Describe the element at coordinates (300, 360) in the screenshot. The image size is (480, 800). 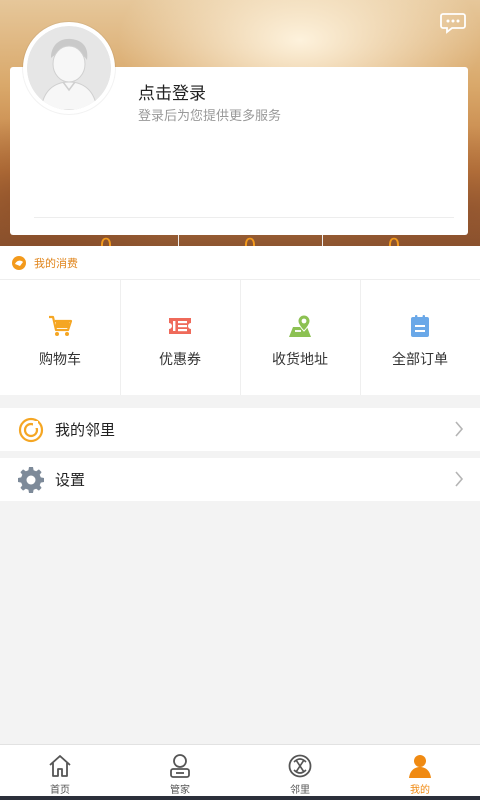
I see `grid-label: 收货地址` at that location.